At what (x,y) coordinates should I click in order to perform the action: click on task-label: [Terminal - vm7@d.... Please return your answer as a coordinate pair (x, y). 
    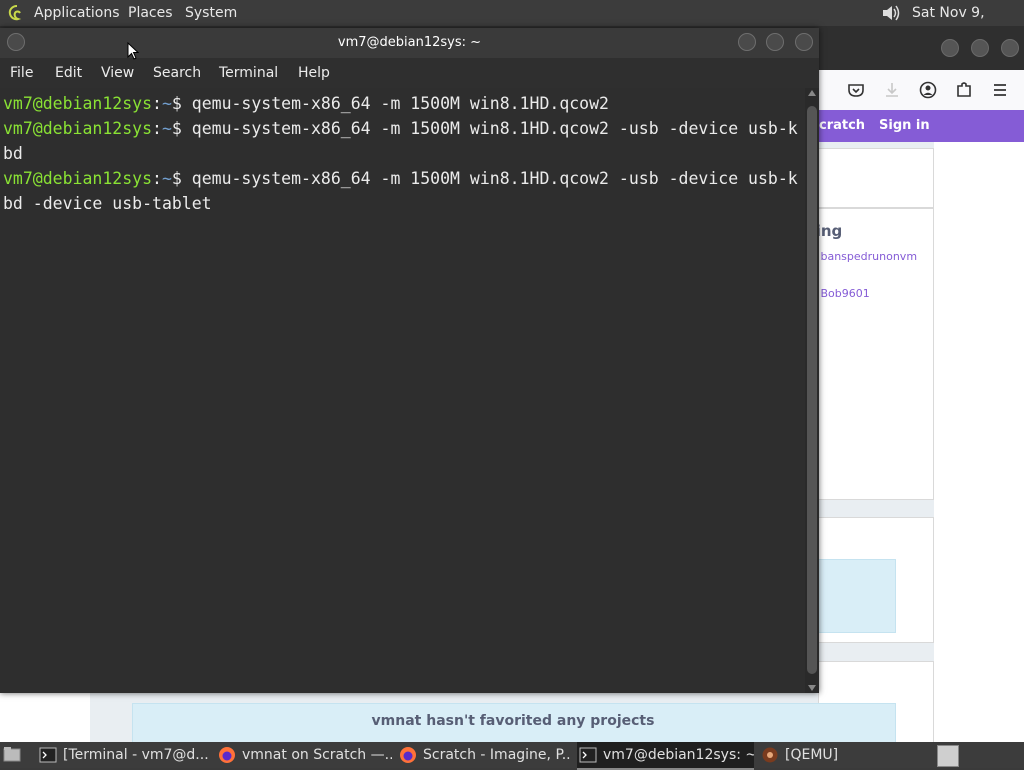
    Looking at the image, I should click on (136, 755).